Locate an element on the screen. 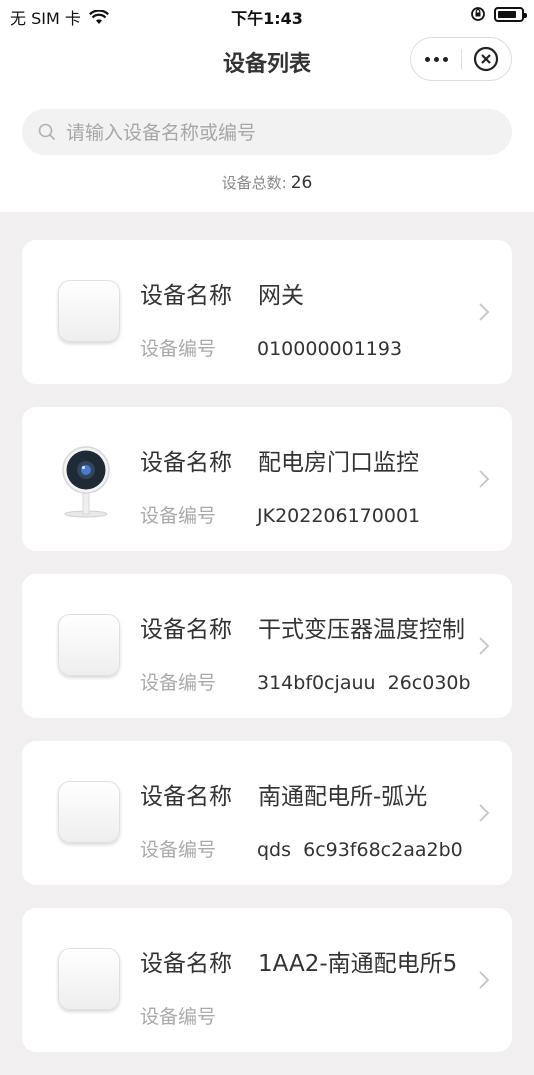 The height and width of the screenshot is (1075, 534). device-card: 设备名称 网关 设备编号 010000001193 is located at coordinates (267, 312).